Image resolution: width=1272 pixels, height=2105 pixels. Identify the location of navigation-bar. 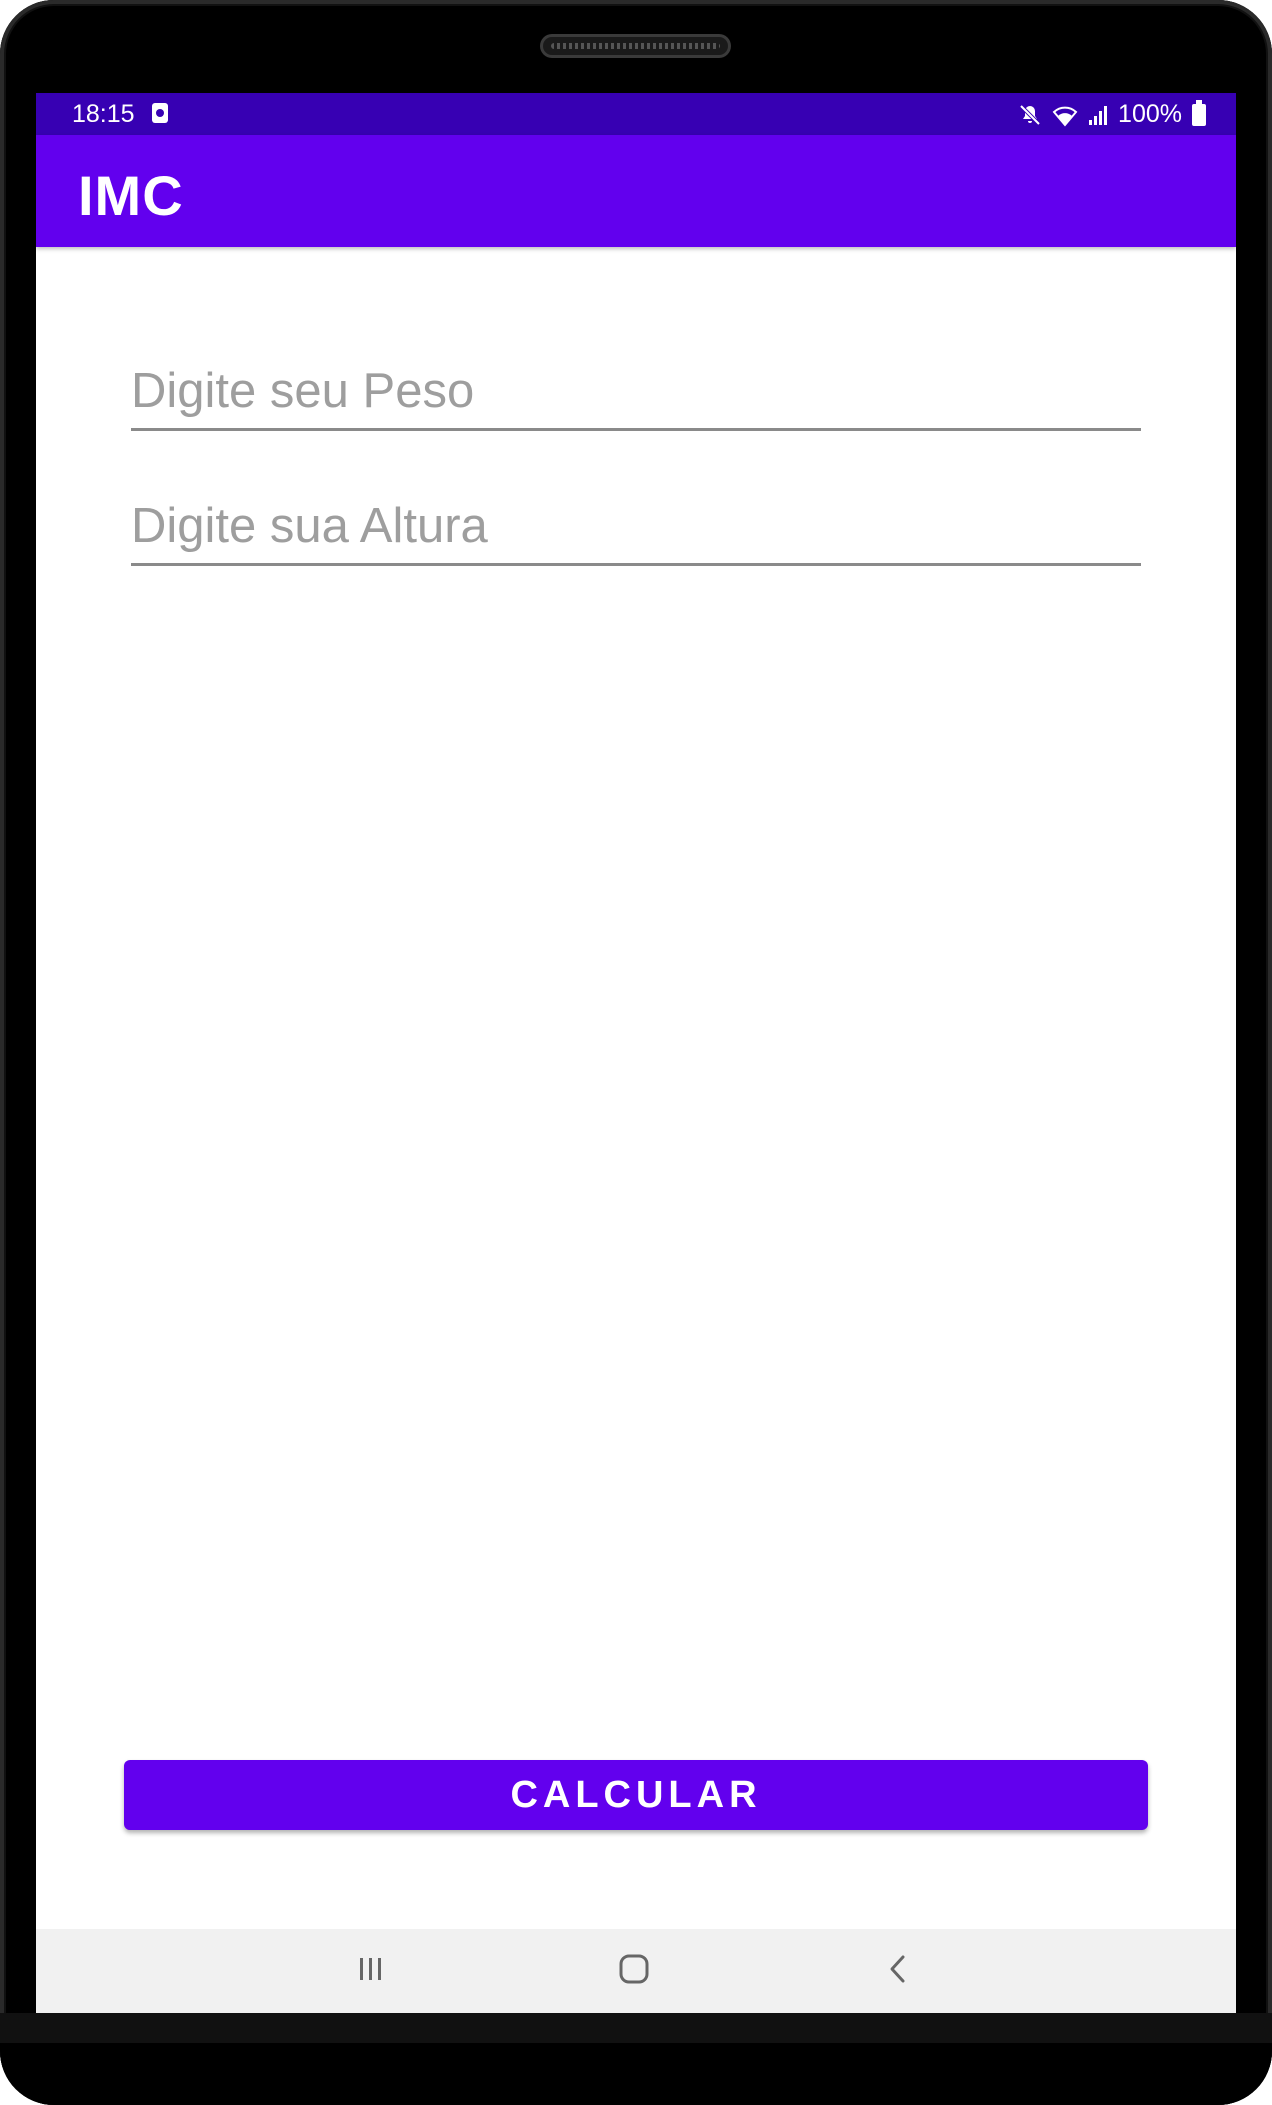
(636, 1971).